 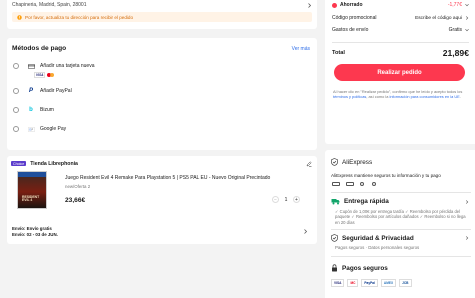 What do you see at coordinates (53, 129) in the screenshot?
I see `payment-option-label: Google Pay` at bounding box center [53, 129].